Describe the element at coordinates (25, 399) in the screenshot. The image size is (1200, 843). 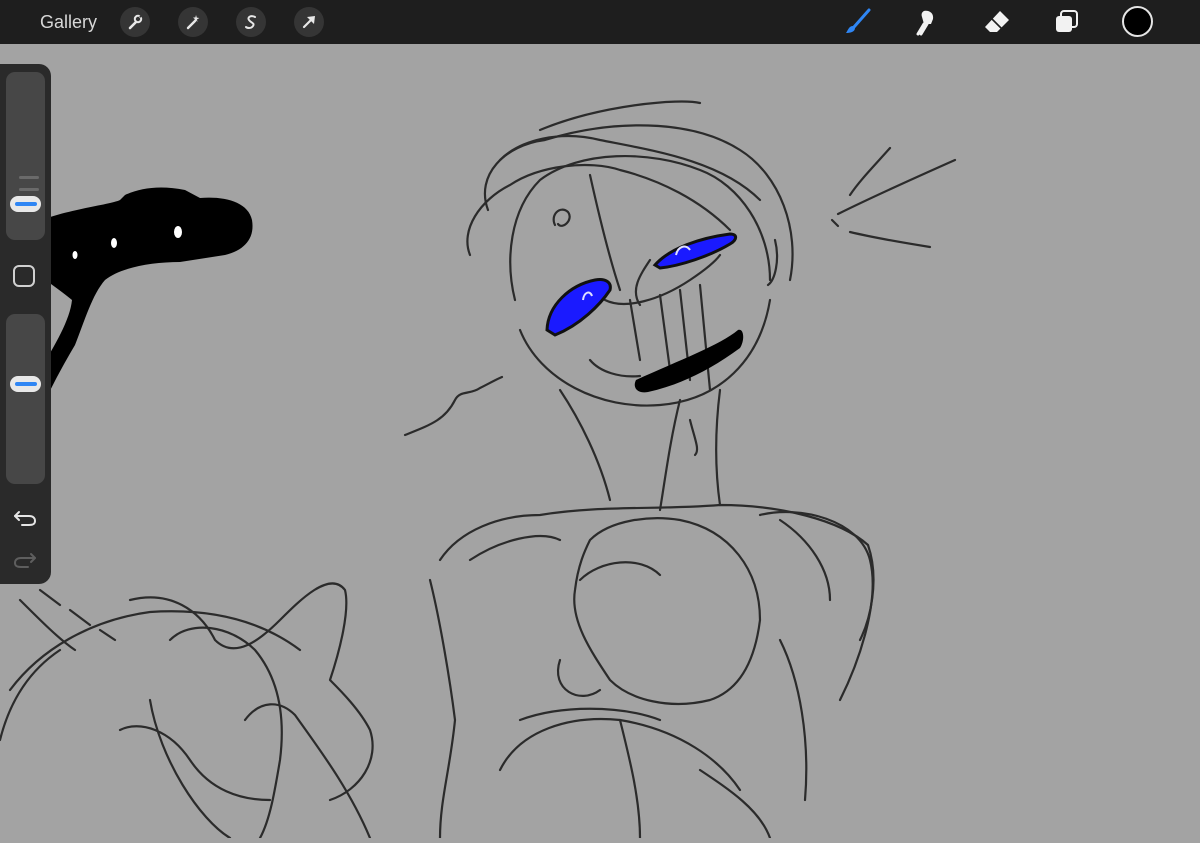
I see `opacity-slider` at that location.